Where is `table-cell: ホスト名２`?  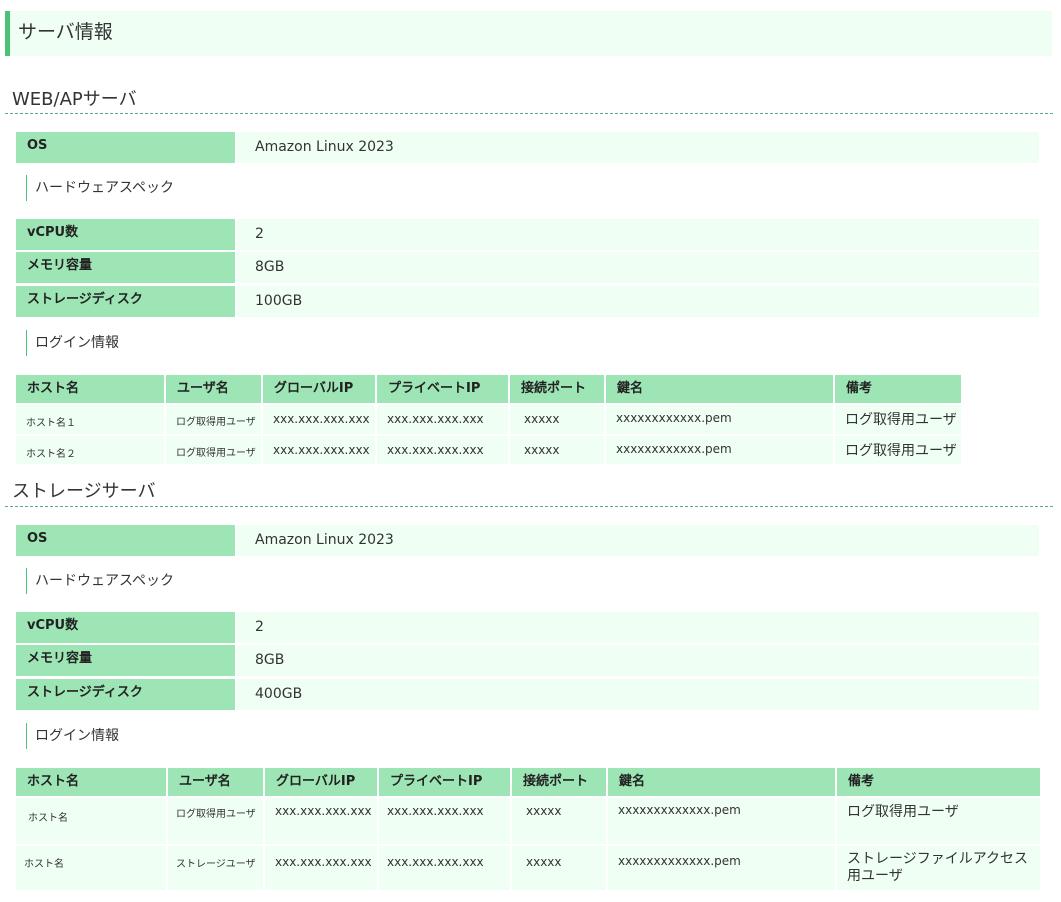
table-cell: ホスト名２ is located at coordinates (90, 450).